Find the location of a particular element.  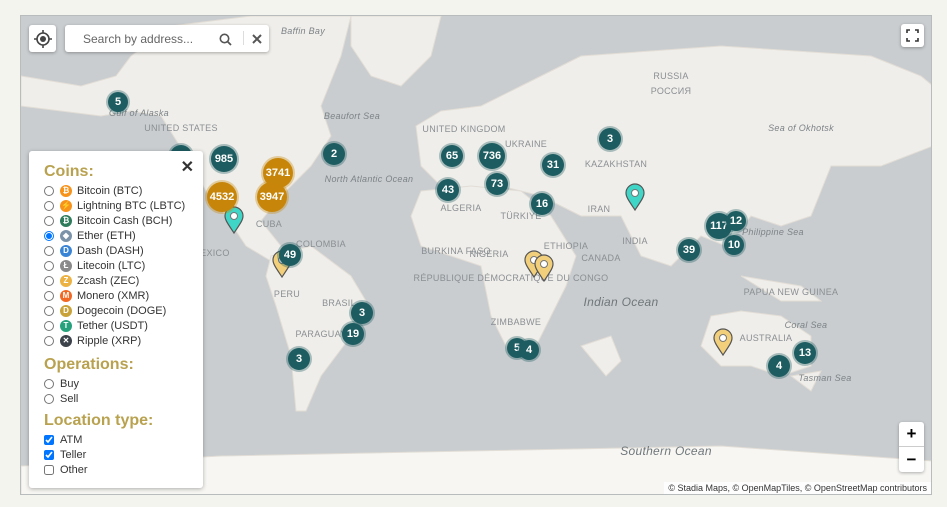

locate-button is located at coordinates (42, 38).